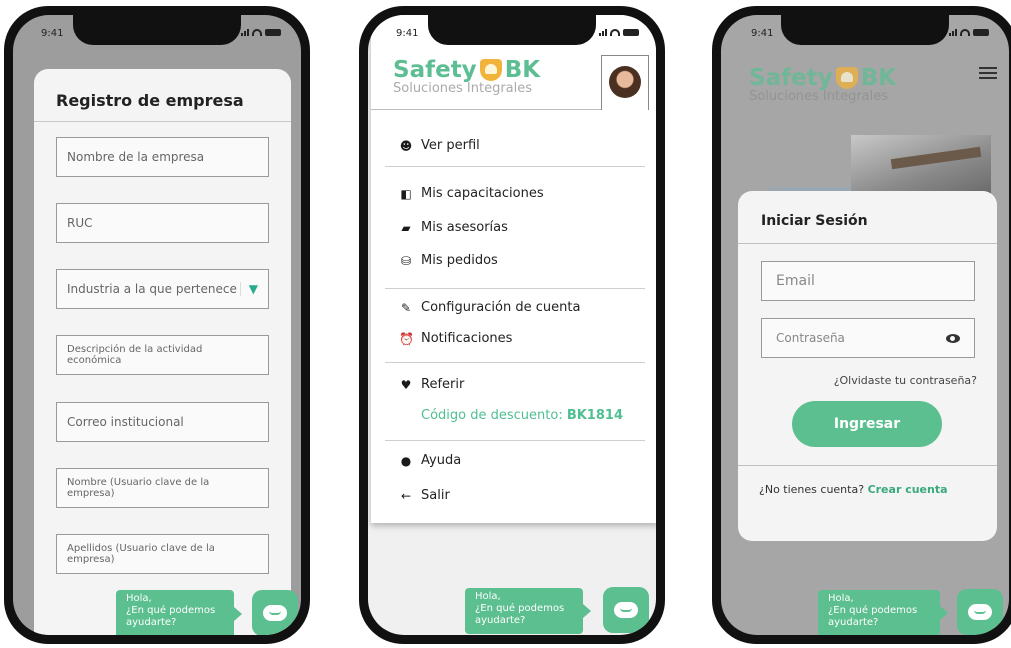 The height and width of the screenshot is (648, 1011). I want to click on basket-icon: ⛁, so click(406, 260).